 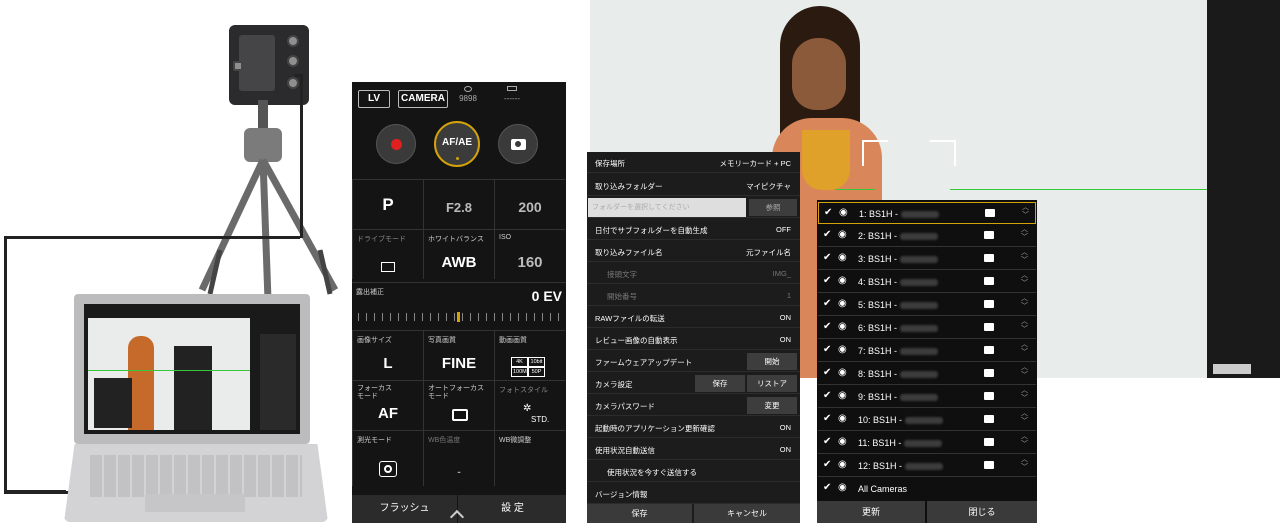 I want to click on photo-style-cell: フォトスタイル ✲ STD., so click(x=529, y=405).